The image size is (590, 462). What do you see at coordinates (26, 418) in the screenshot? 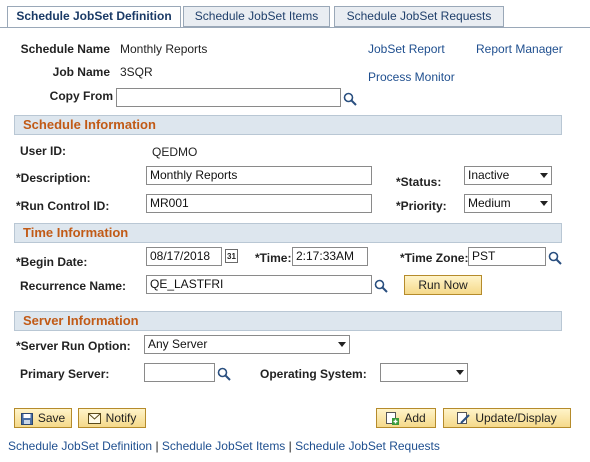
I see `floppy-disk-icon` at bounding box center [26, 418].